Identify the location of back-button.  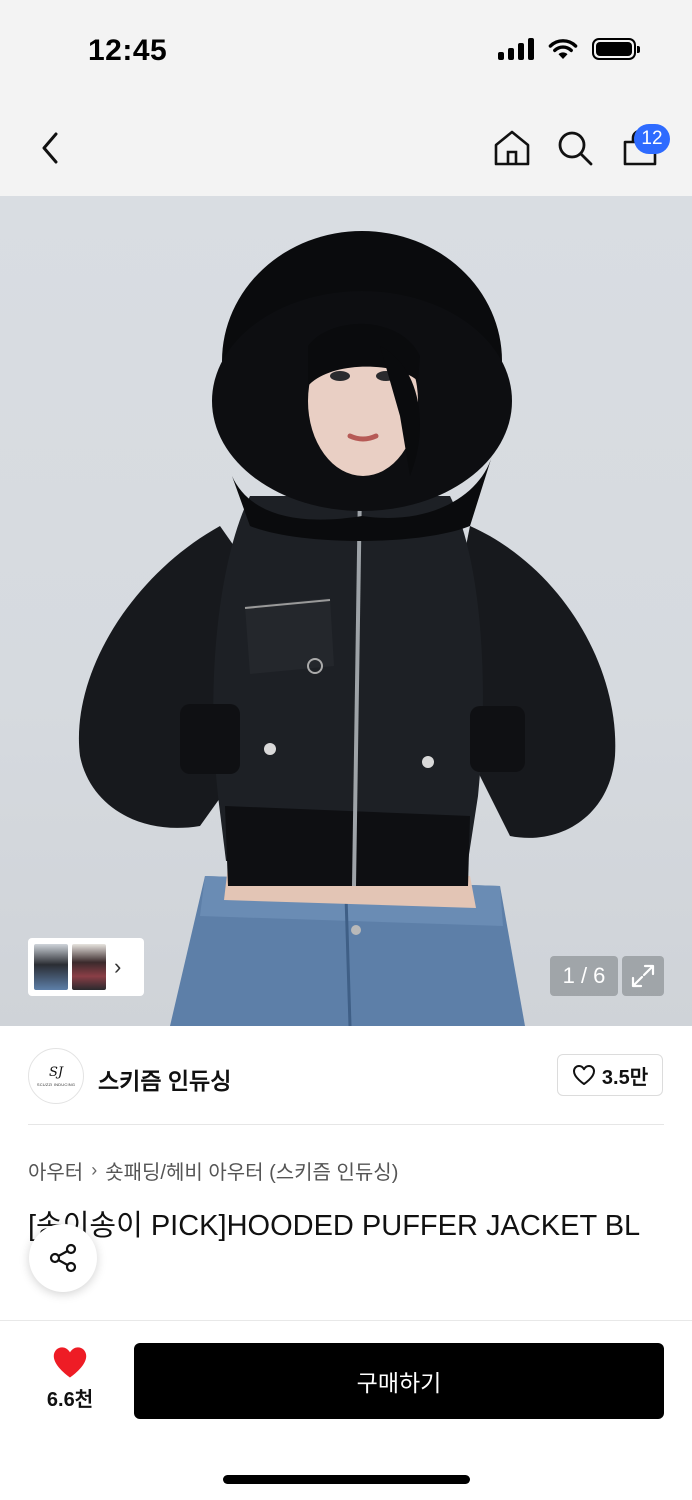
(50, 148).